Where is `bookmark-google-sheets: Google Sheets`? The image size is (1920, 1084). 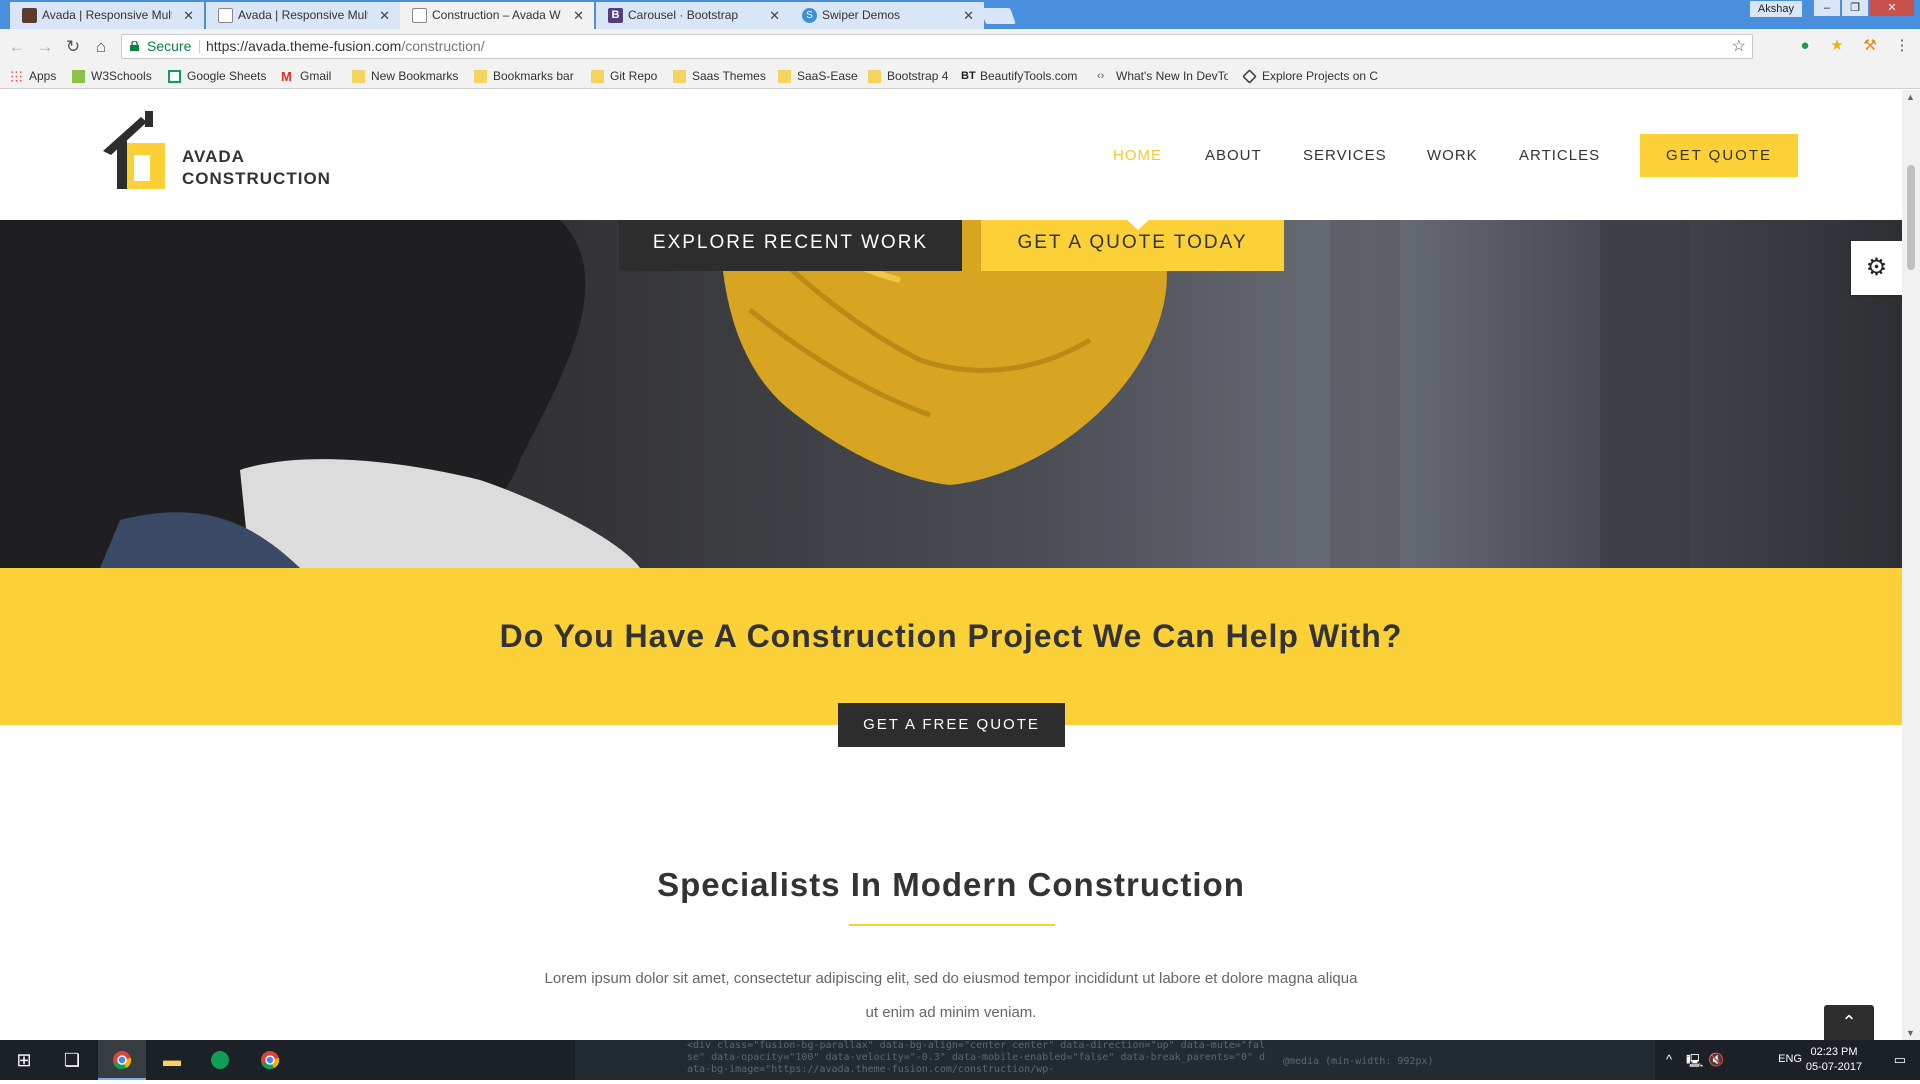
bookmark-google-sheets: Google Sheets is located at coordinates (217, 76).